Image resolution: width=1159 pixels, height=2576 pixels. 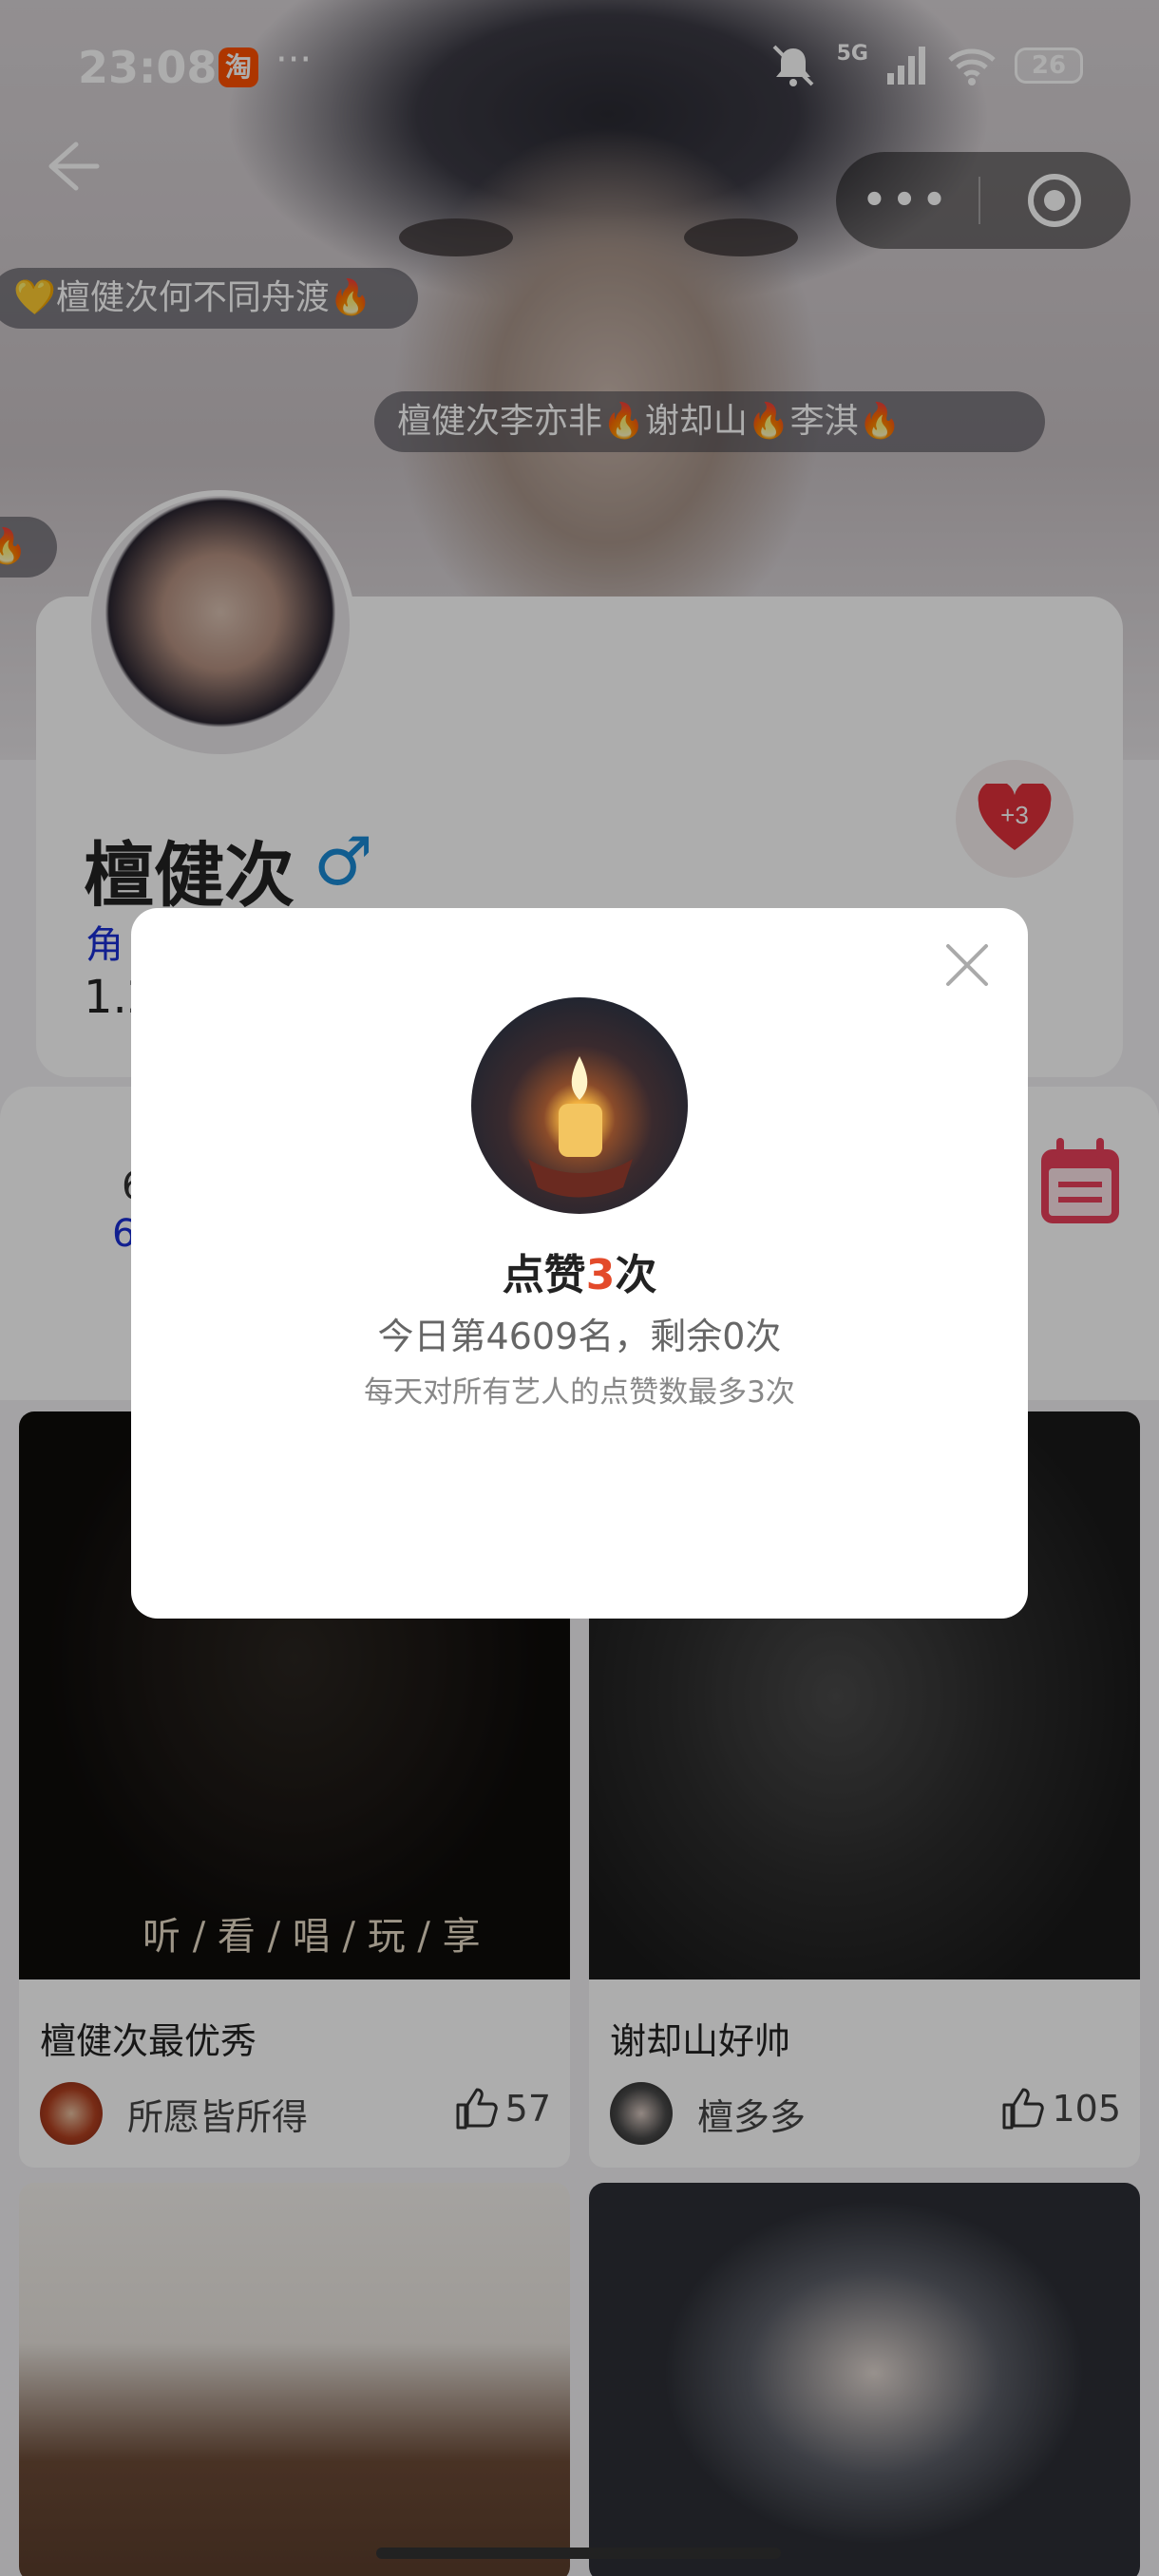 What do you see at coordinates (579, 1336) in the screenshot?
I see `rank-remaining-text: 今日第4609名，剩余0次` at bounding box center [579, 1336].